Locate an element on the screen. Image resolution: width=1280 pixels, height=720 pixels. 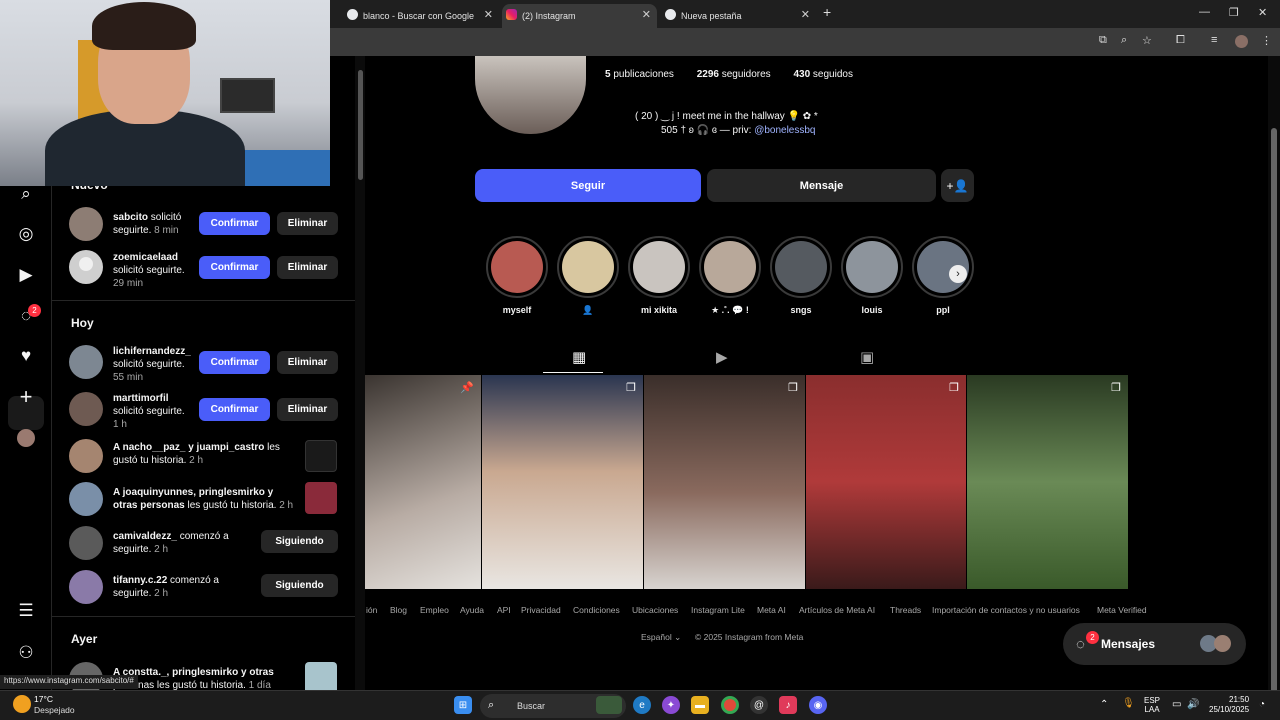
posts-count: 5 publicaciones is located at coordinates (644, 74).